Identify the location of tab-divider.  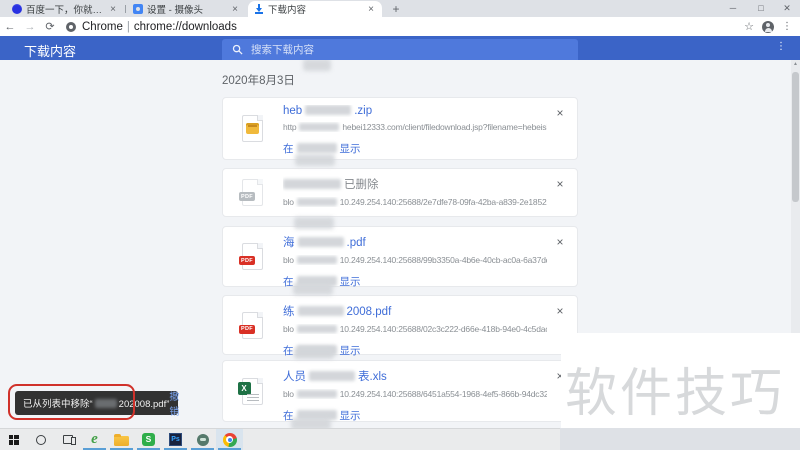
(125, 9).